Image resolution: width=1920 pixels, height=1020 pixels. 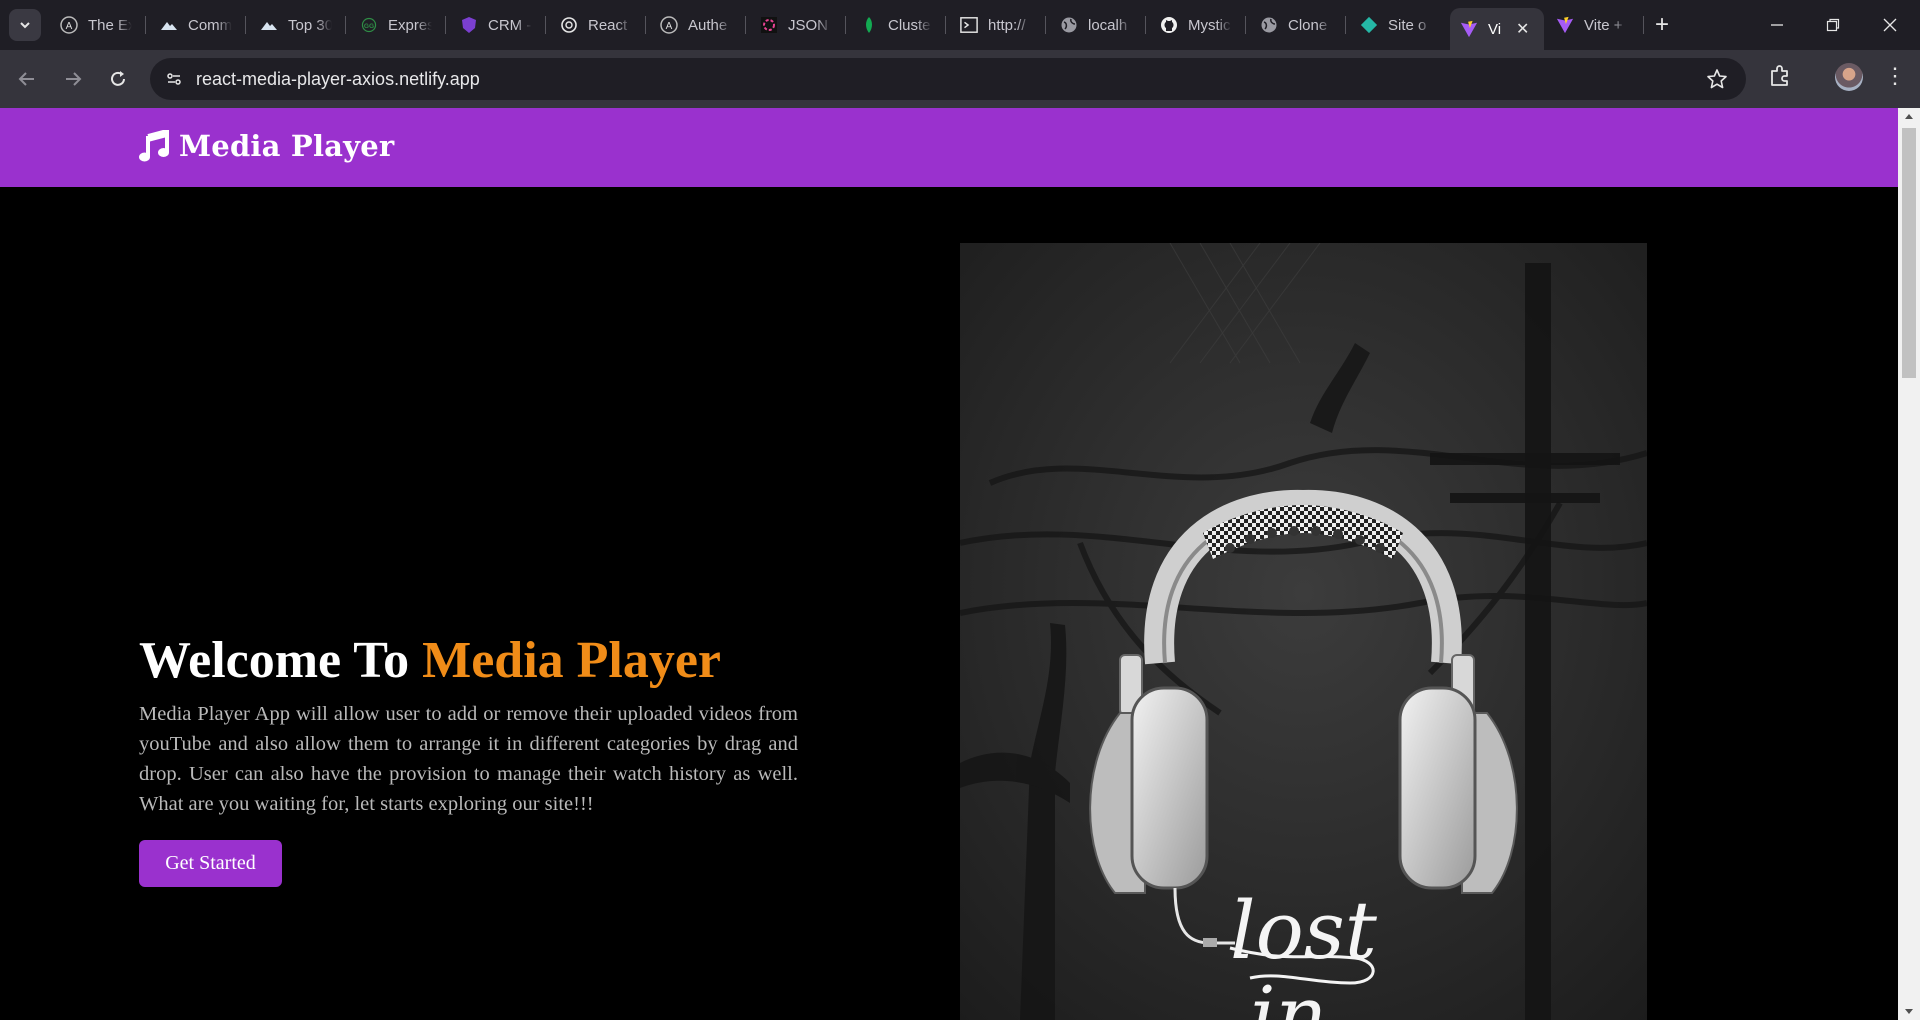 I want to click on tab-label: The Ex, so click(x=110, y=25).